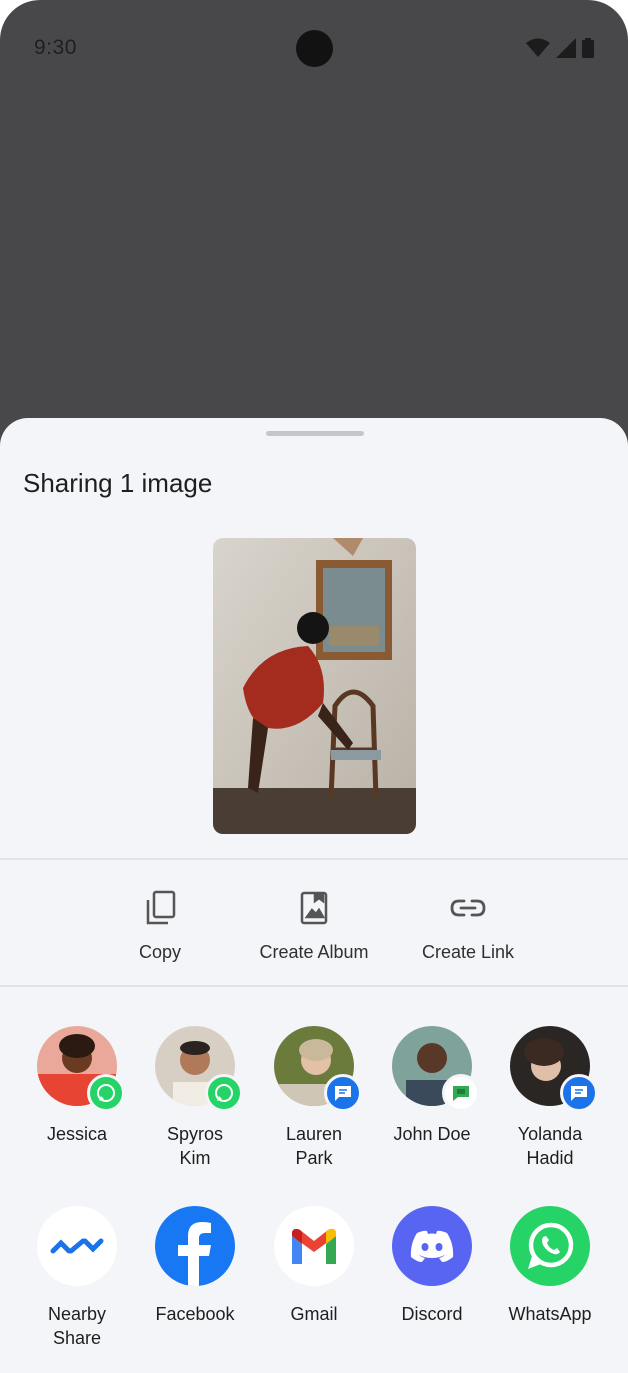 Image resolution: width=628 pixels, height=1373 pixels. I want to click on system-icons, so click(560, 48).